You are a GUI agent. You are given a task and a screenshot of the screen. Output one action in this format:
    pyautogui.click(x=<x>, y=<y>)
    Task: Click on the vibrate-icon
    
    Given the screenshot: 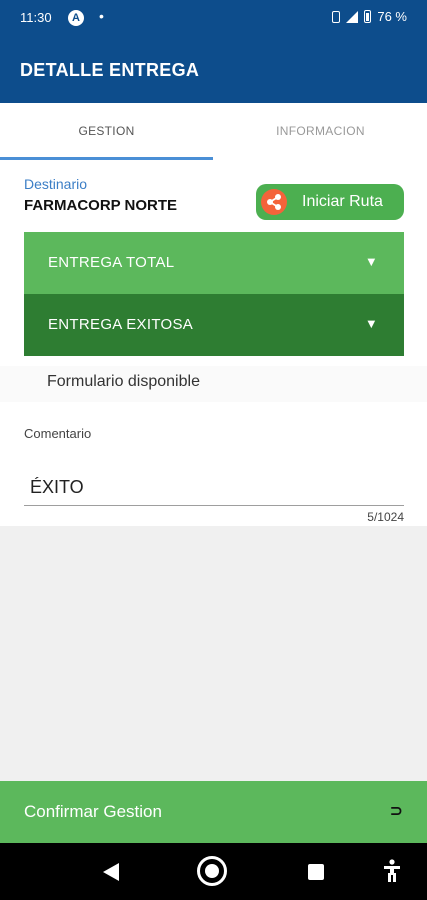 What is the action you would take?
    pyautogui.click(x=336, y=16)
    